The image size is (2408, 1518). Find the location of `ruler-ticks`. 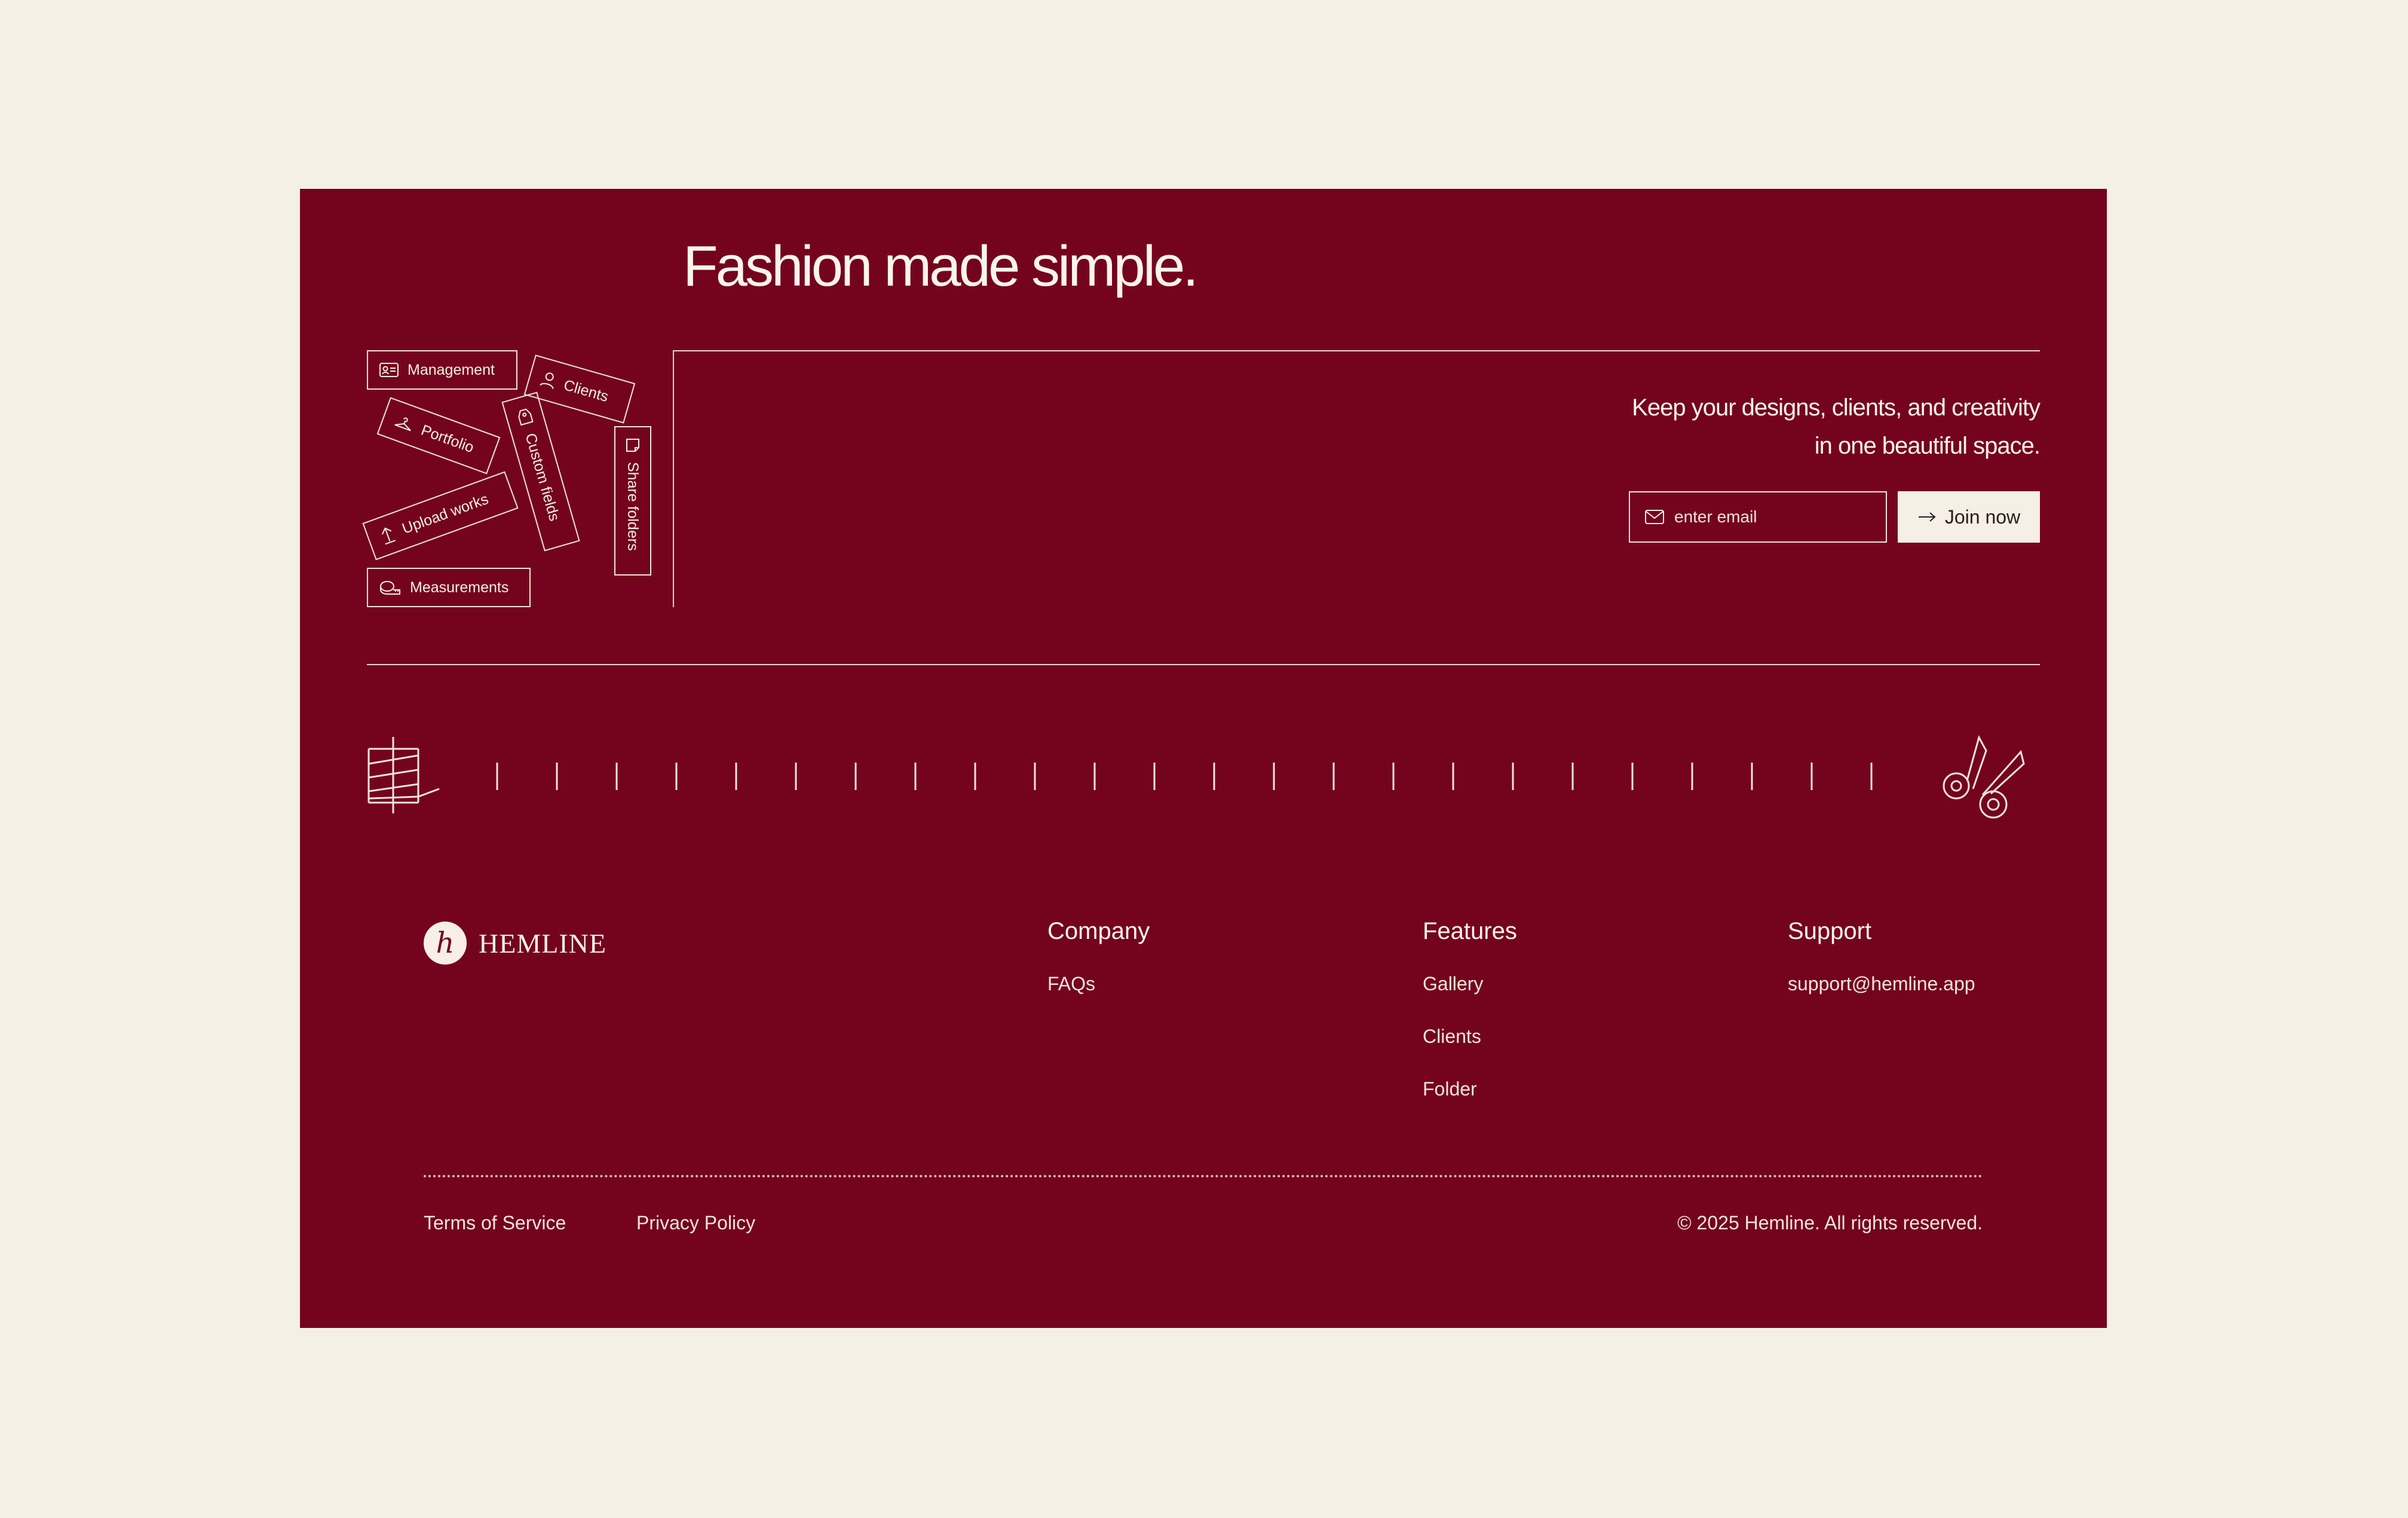

ruler-ticks is located at coordinates (1184, 776).